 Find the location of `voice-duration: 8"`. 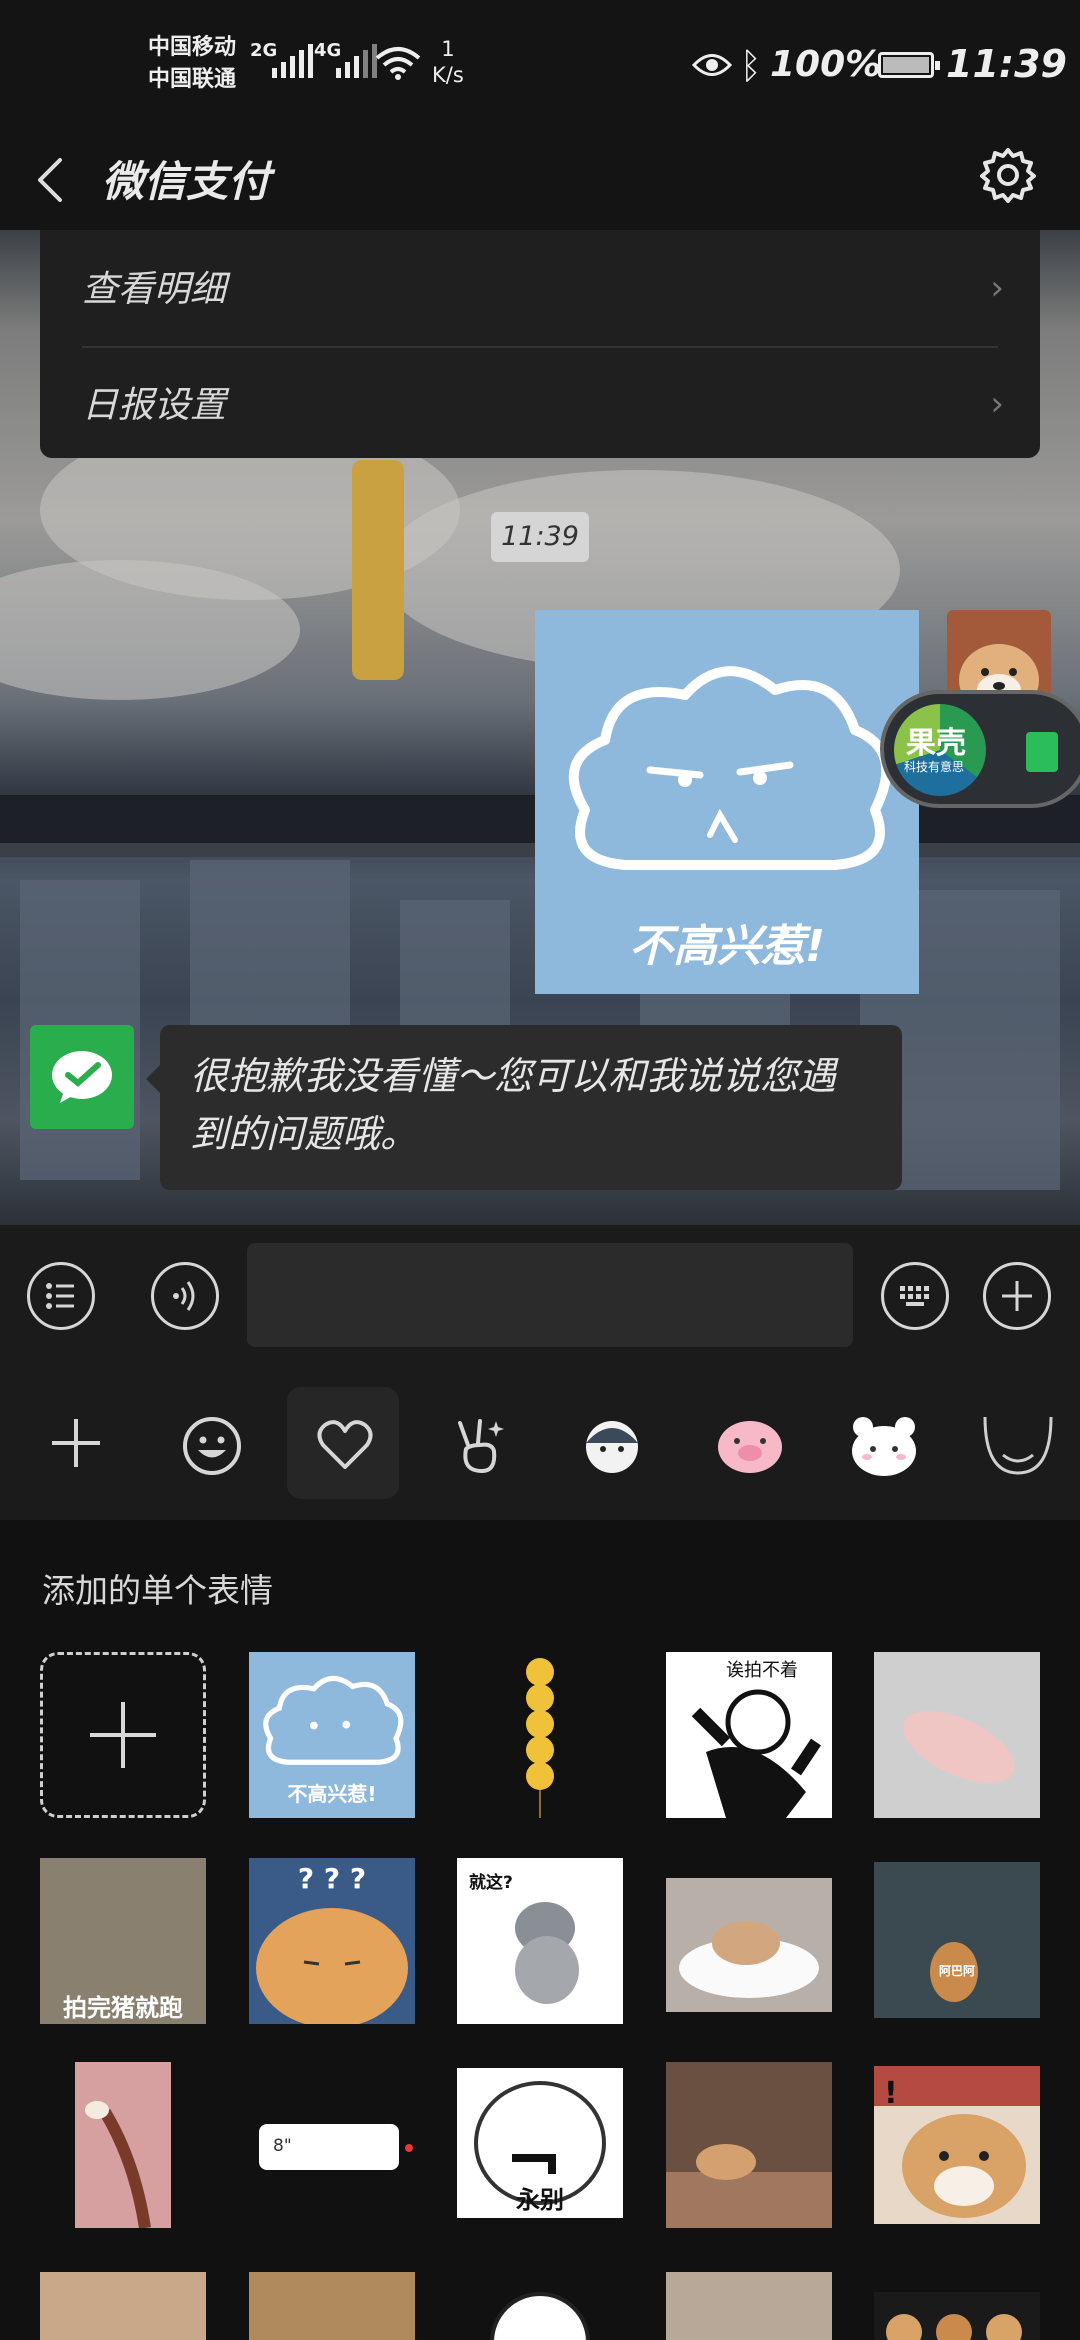

voice-duration: 8" is located at coordinates (282, 2146).